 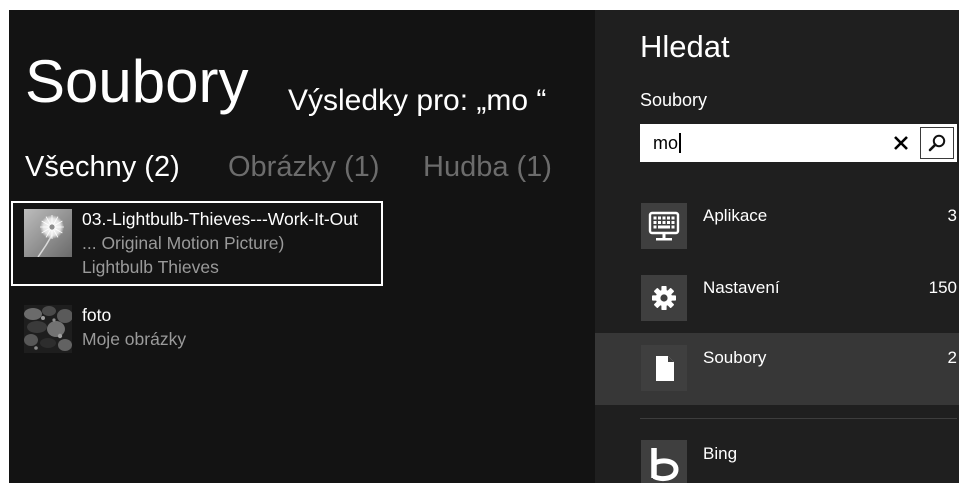 I want to click on source-label: Nastavení, so click(x=741, y=287).